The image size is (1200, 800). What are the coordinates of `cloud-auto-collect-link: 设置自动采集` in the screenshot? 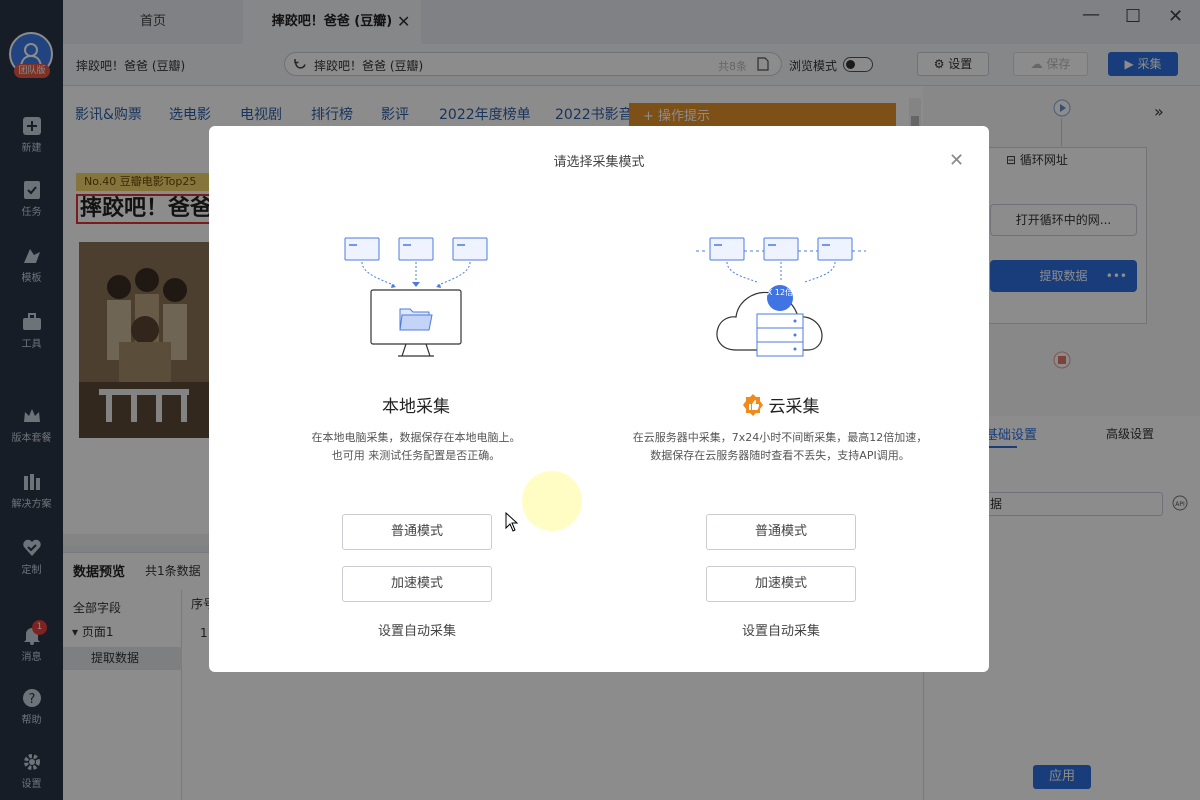 It's located at (781, 629).